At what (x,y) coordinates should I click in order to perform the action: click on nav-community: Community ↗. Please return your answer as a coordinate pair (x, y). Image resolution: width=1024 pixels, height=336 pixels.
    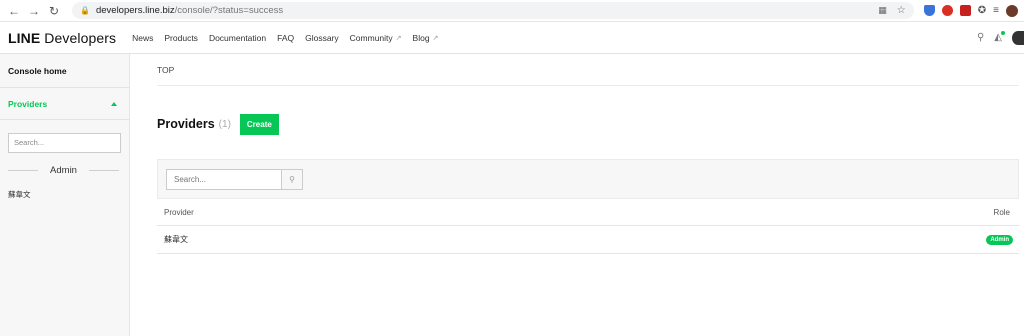
    Looking at the image, I should click on (376, 38).